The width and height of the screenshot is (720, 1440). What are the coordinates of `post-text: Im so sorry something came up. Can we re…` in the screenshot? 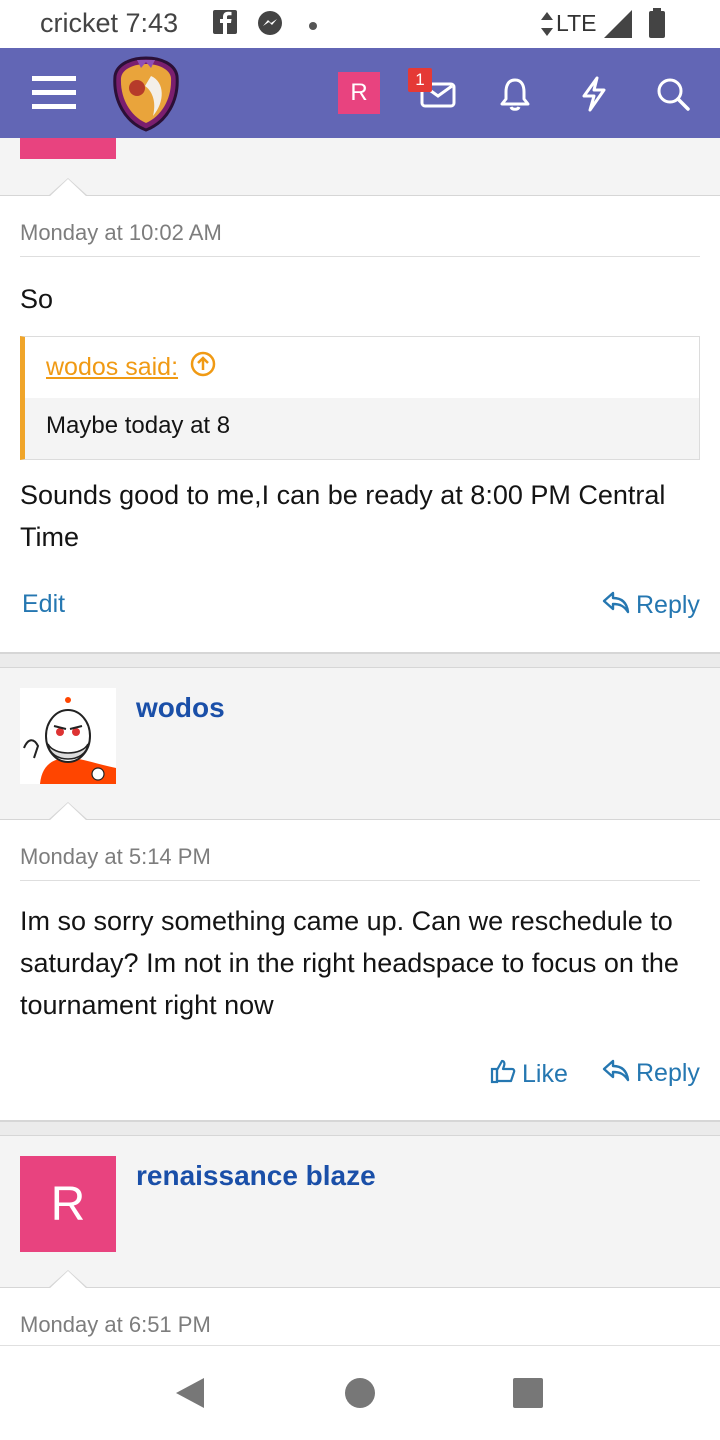 It's located at (349, 963).